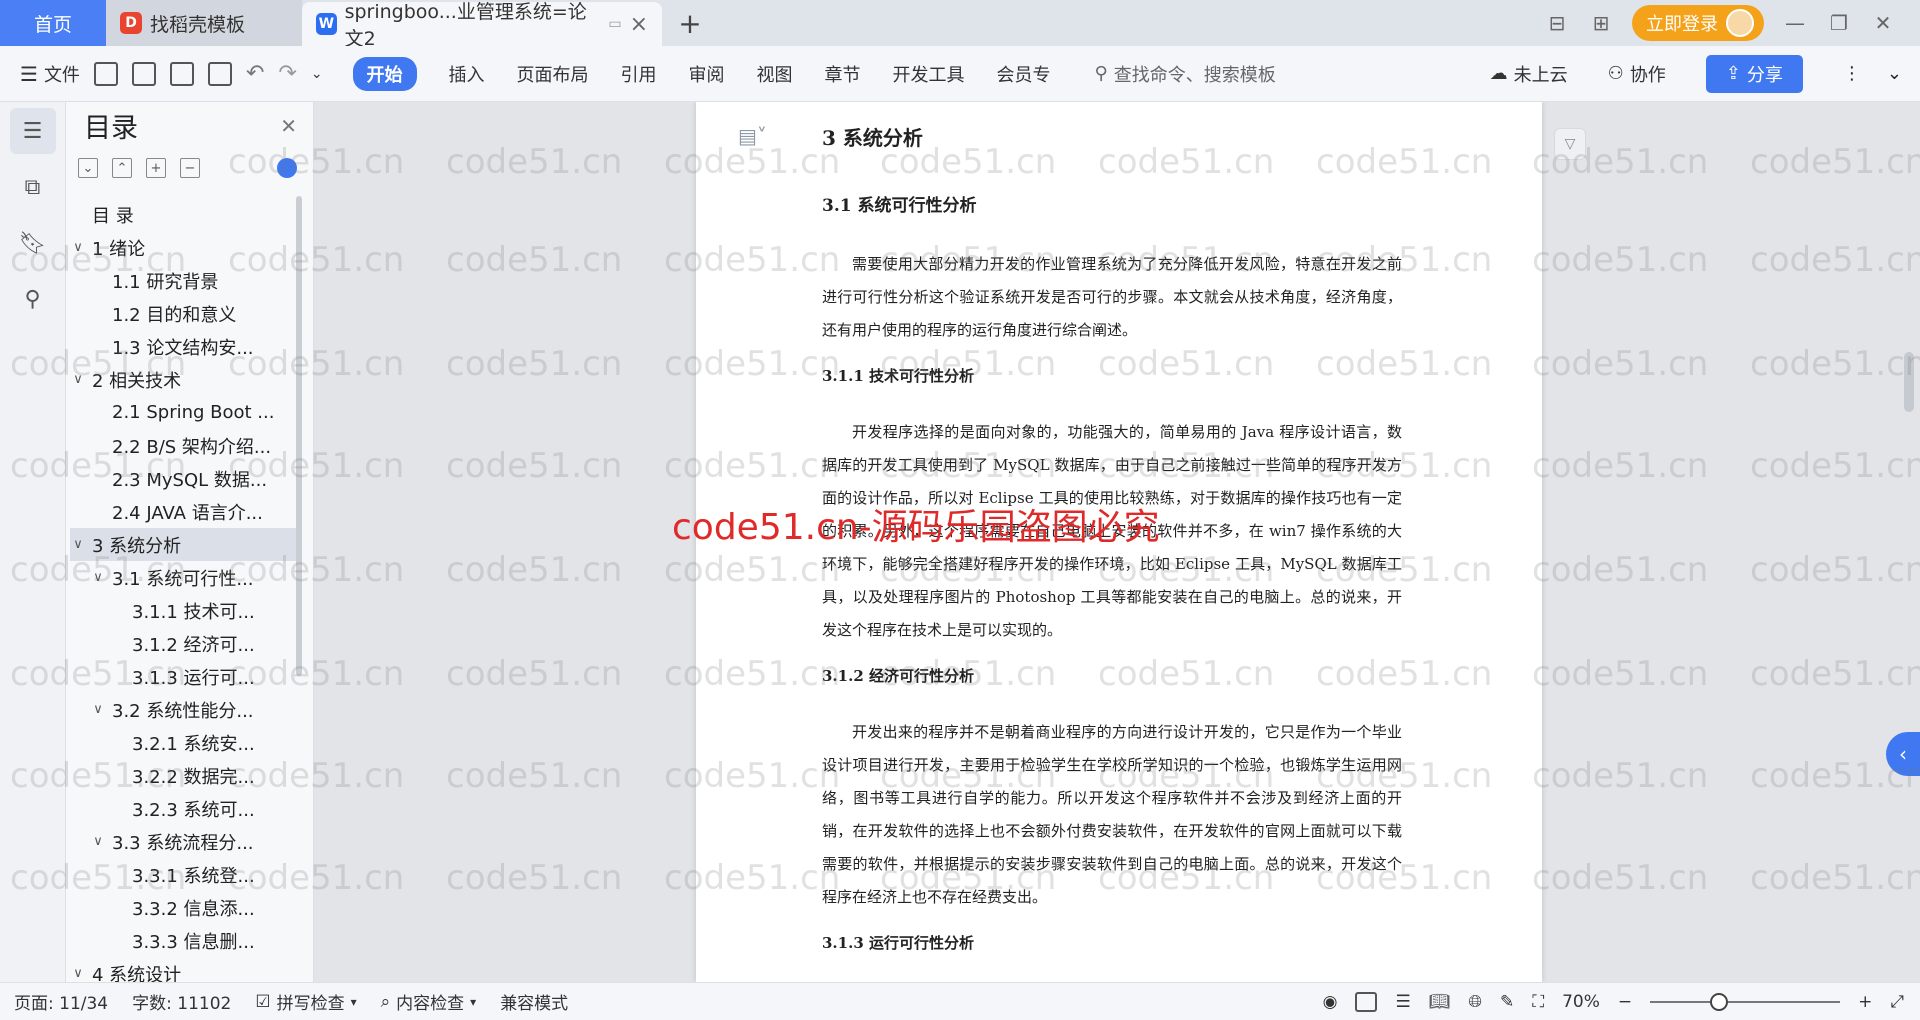 This screenshot has width=1920, height=1020. Describe the element at coordinates (53, 23) in the screenshot. I see `tab-home: 首页` at that location.